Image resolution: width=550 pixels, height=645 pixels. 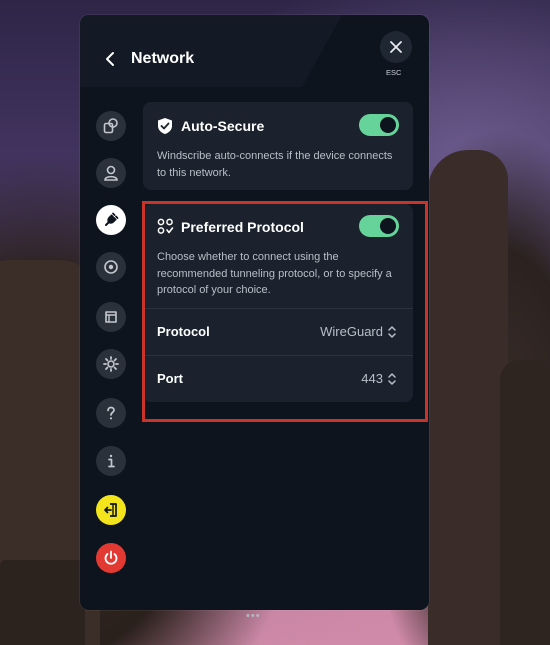 I want to click on network-plug-icon, so click(x=112, y=219).